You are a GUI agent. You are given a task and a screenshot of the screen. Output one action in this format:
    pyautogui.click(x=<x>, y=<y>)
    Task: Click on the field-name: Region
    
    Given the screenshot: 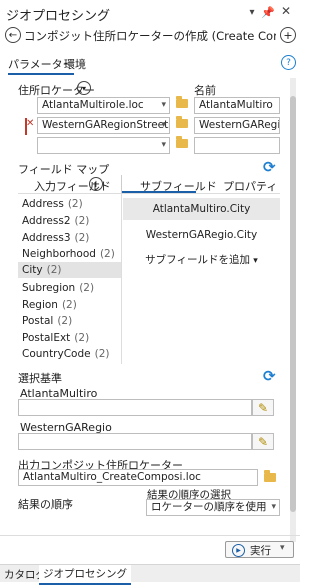 What is the action you would take?
    pyautogui.click(x=40, y=305)
    